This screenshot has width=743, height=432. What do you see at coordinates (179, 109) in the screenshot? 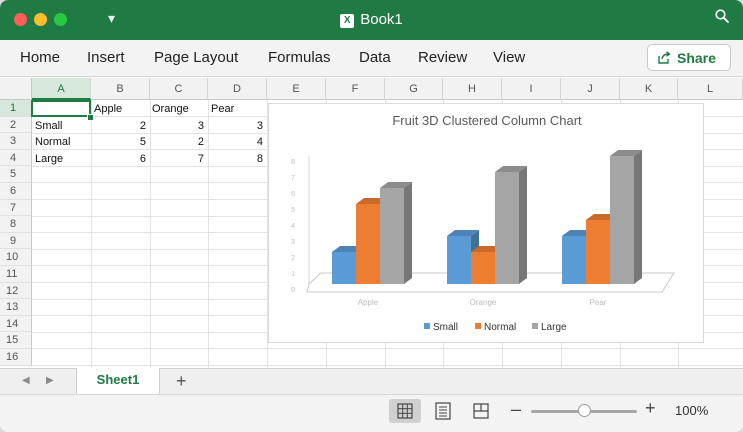
I see `cell-c1: Orange` at bounding box center [179, 109].